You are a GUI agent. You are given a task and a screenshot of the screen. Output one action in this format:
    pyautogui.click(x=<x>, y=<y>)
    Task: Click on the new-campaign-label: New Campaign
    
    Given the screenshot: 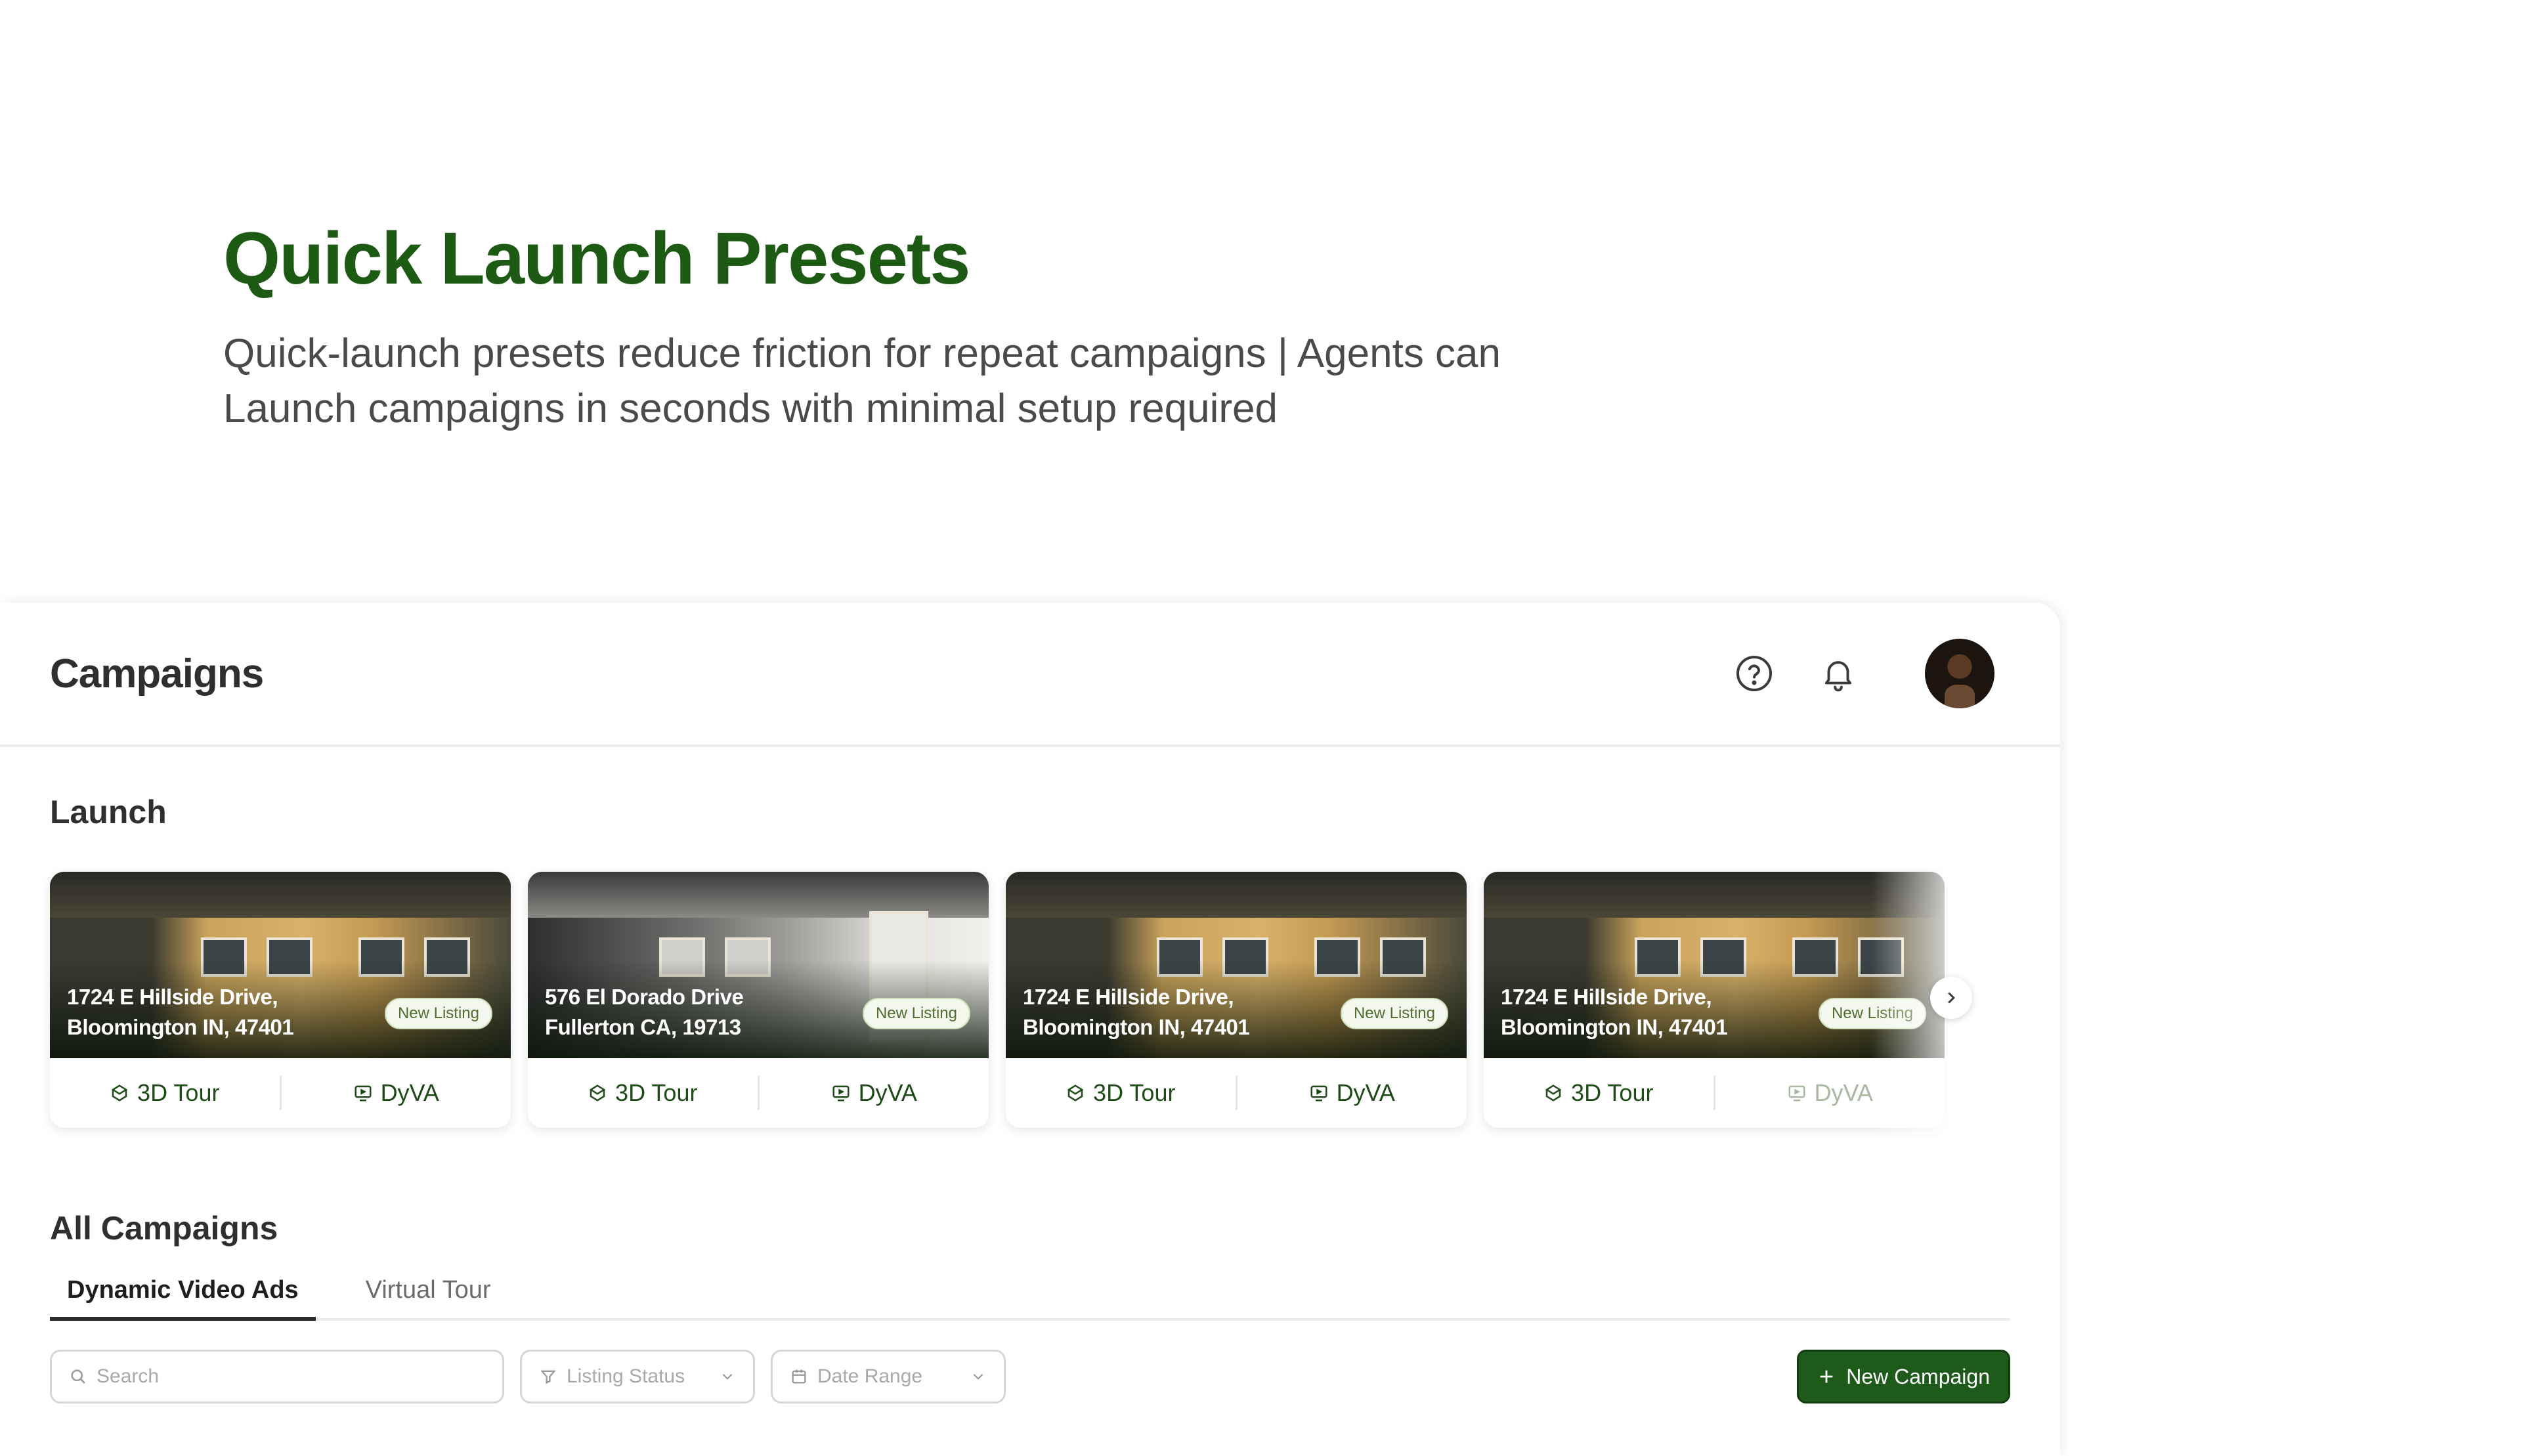 What is the action you would take?
    pyautogui.click(x=1918, y=1376)
    